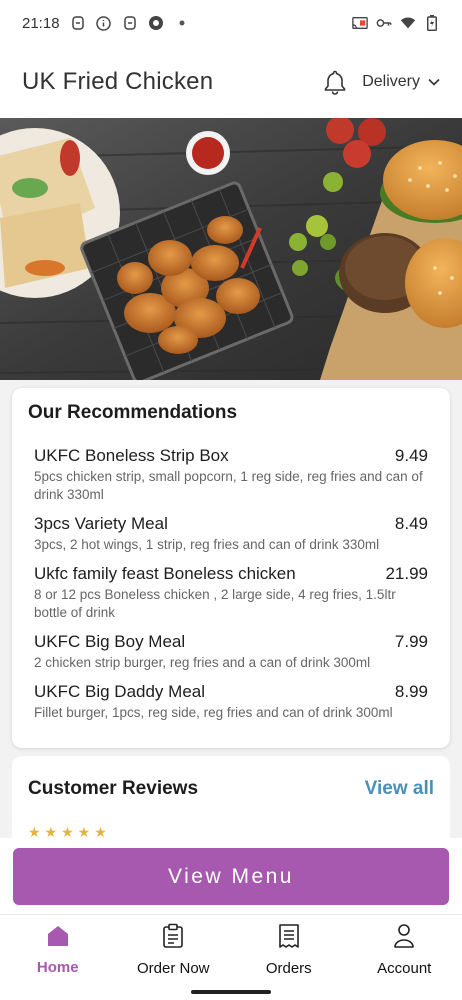 The height and width of the screenshot is (1000, 462). Describe the element at coordinates (131, 455) in the screenshot. I see `menu-item-name: UKFC Boneless Strip Box` at that location.